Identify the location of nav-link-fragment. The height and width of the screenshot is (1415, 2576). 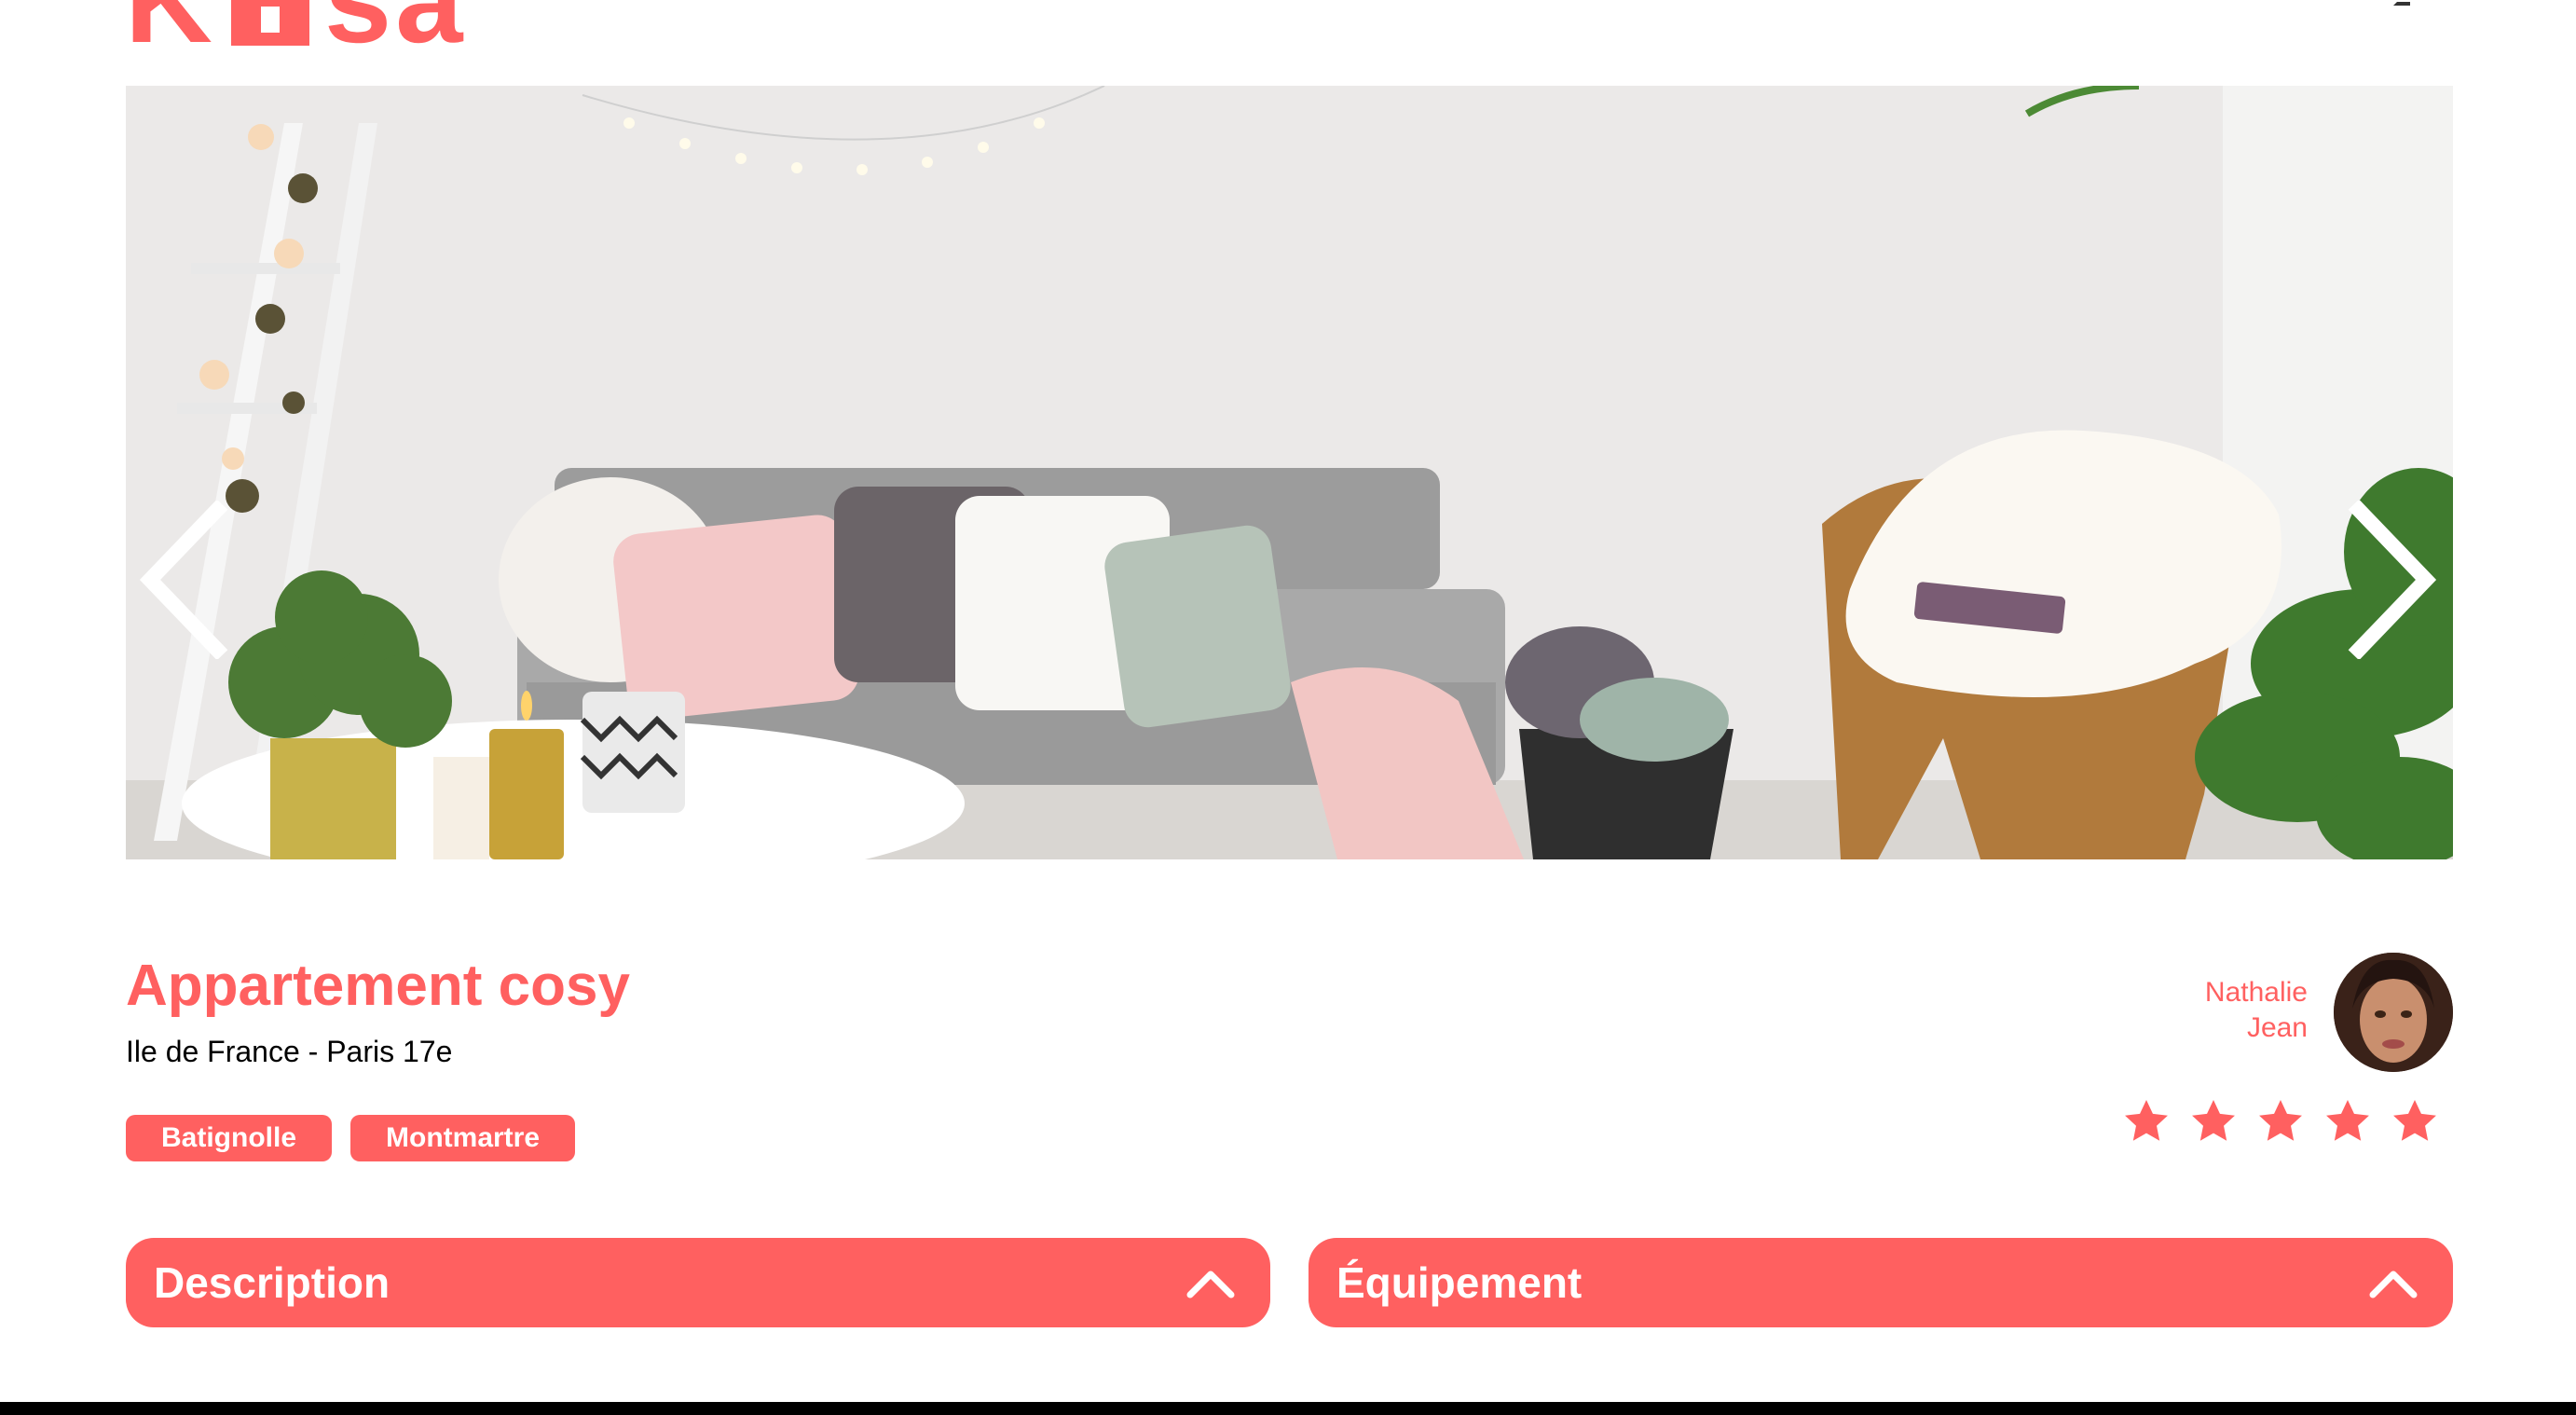
(2401, 3).